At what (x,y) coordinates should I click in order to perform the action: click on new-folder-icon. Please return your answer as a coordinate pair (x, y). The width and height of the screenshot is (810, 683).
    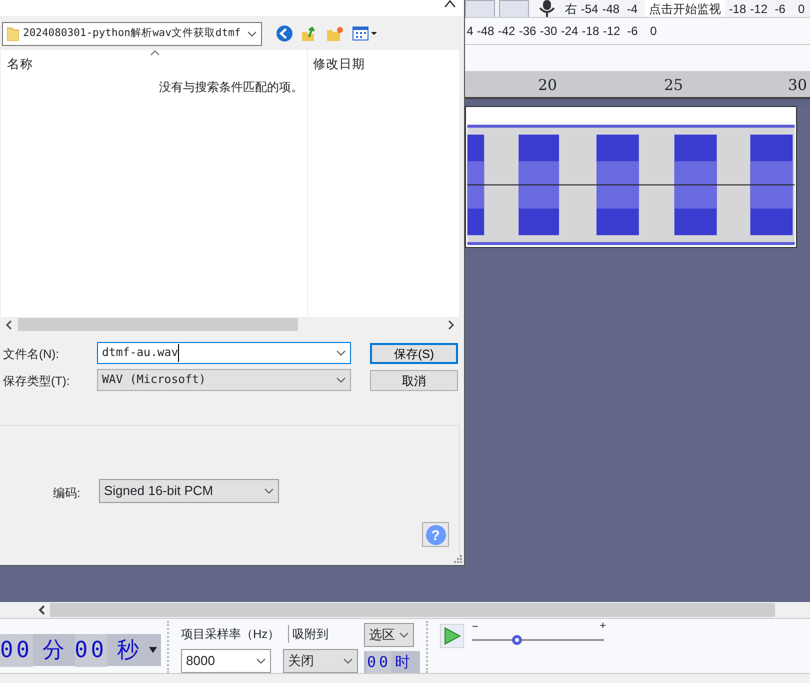
    Looking at the image, I should click on (335, 34).